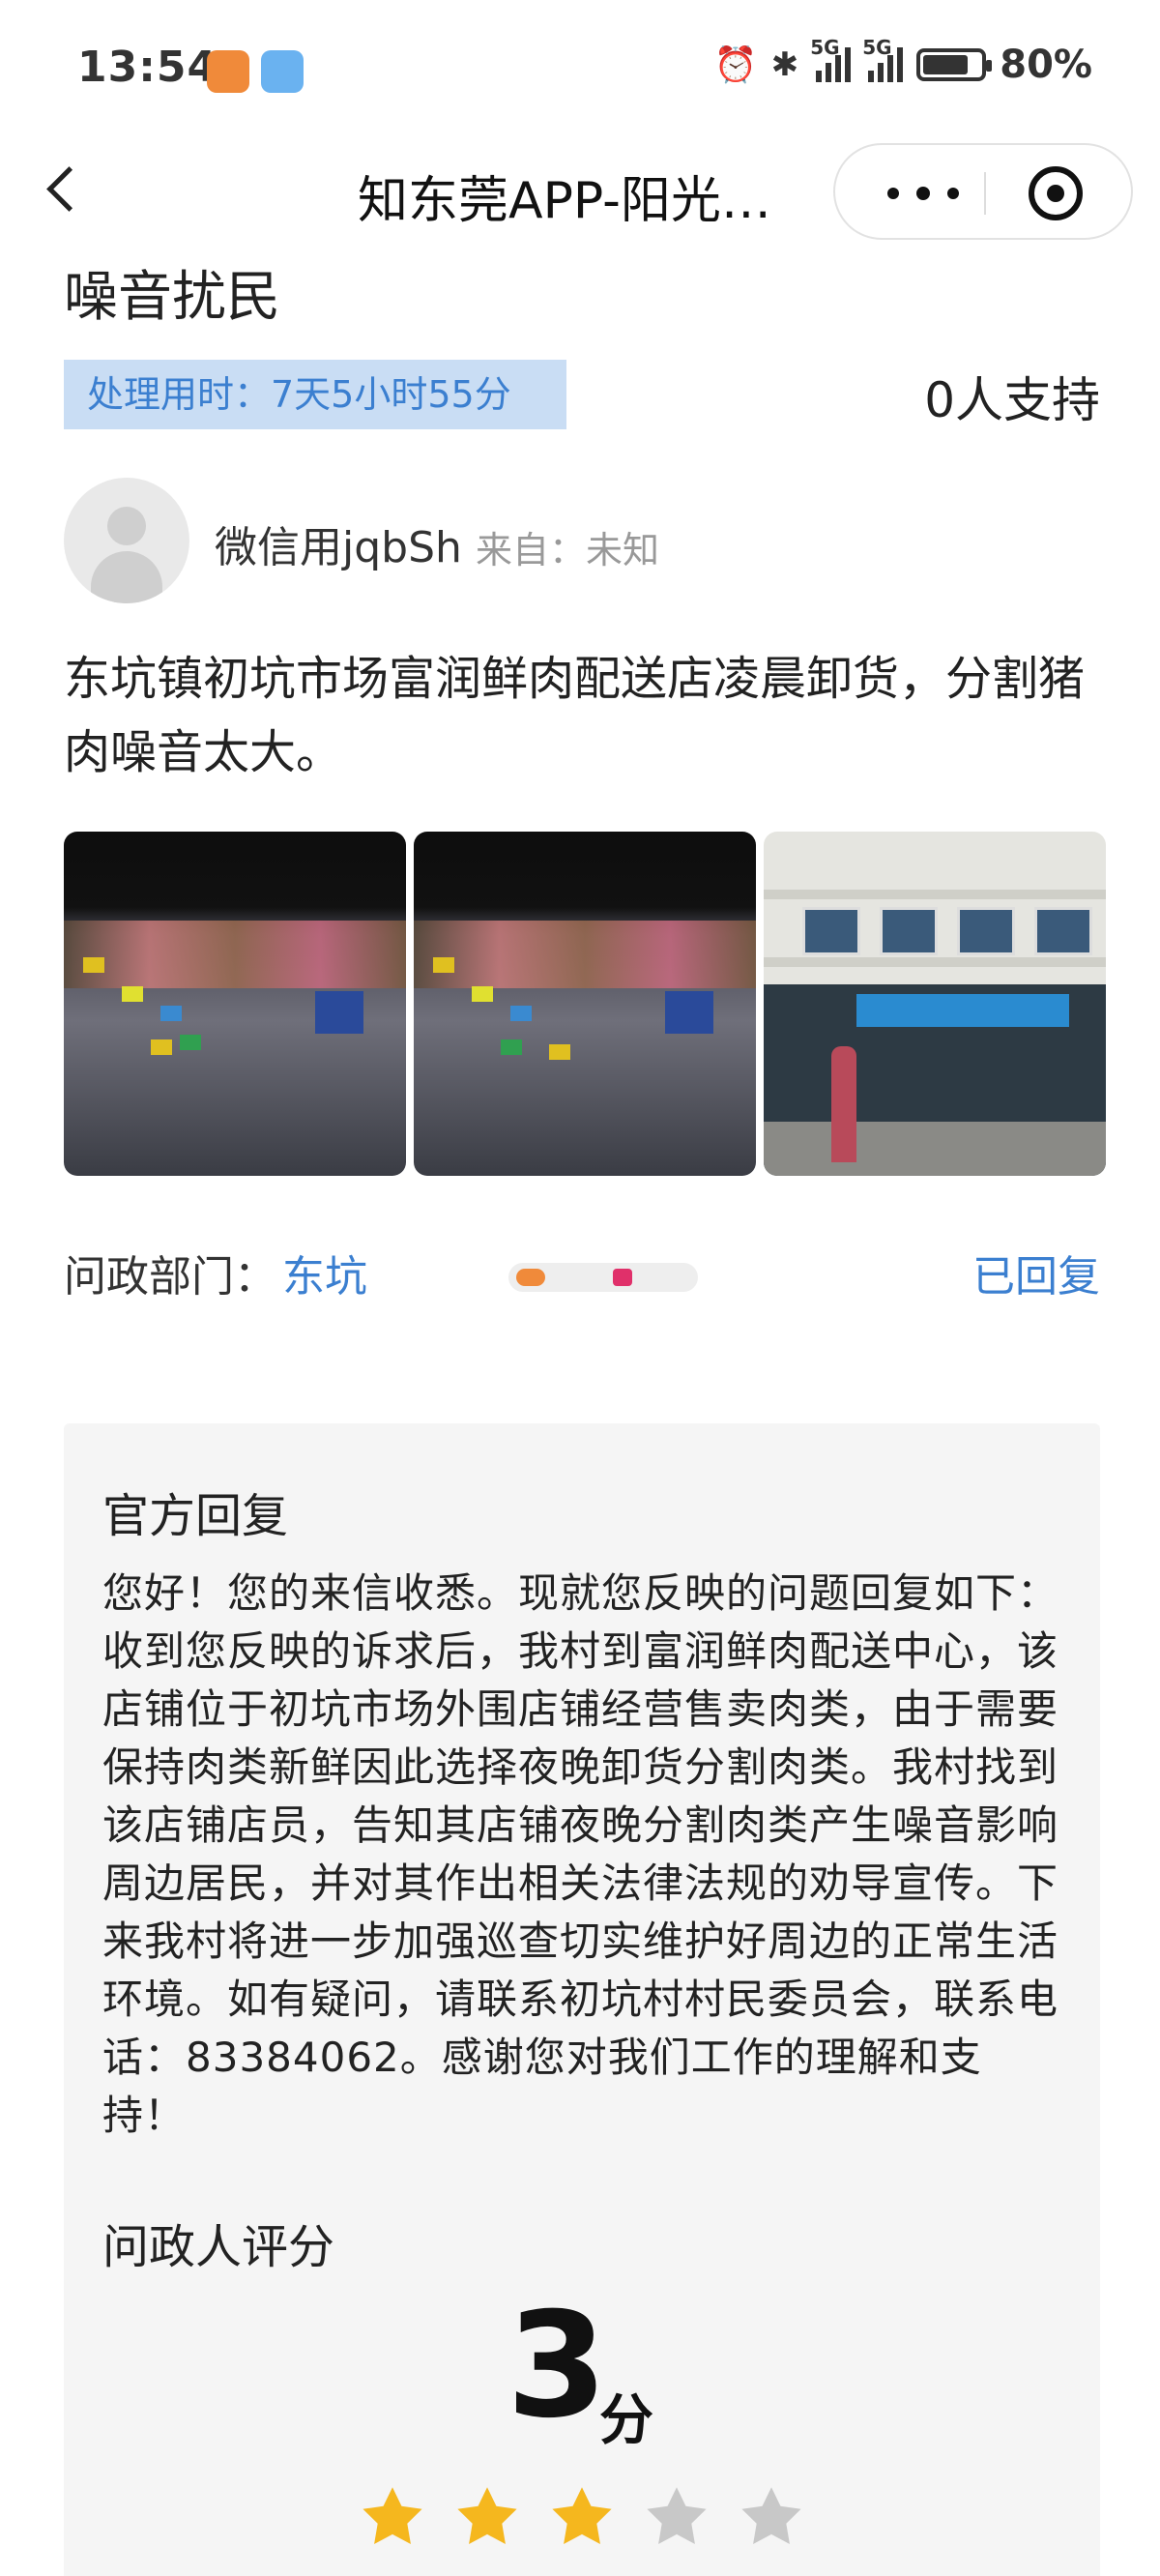 The image size is (1160, 2576). What do you see at coordinates (228, 71) in the screenshot?
I see `app-heart-icon` at bounding box center [228, 71].